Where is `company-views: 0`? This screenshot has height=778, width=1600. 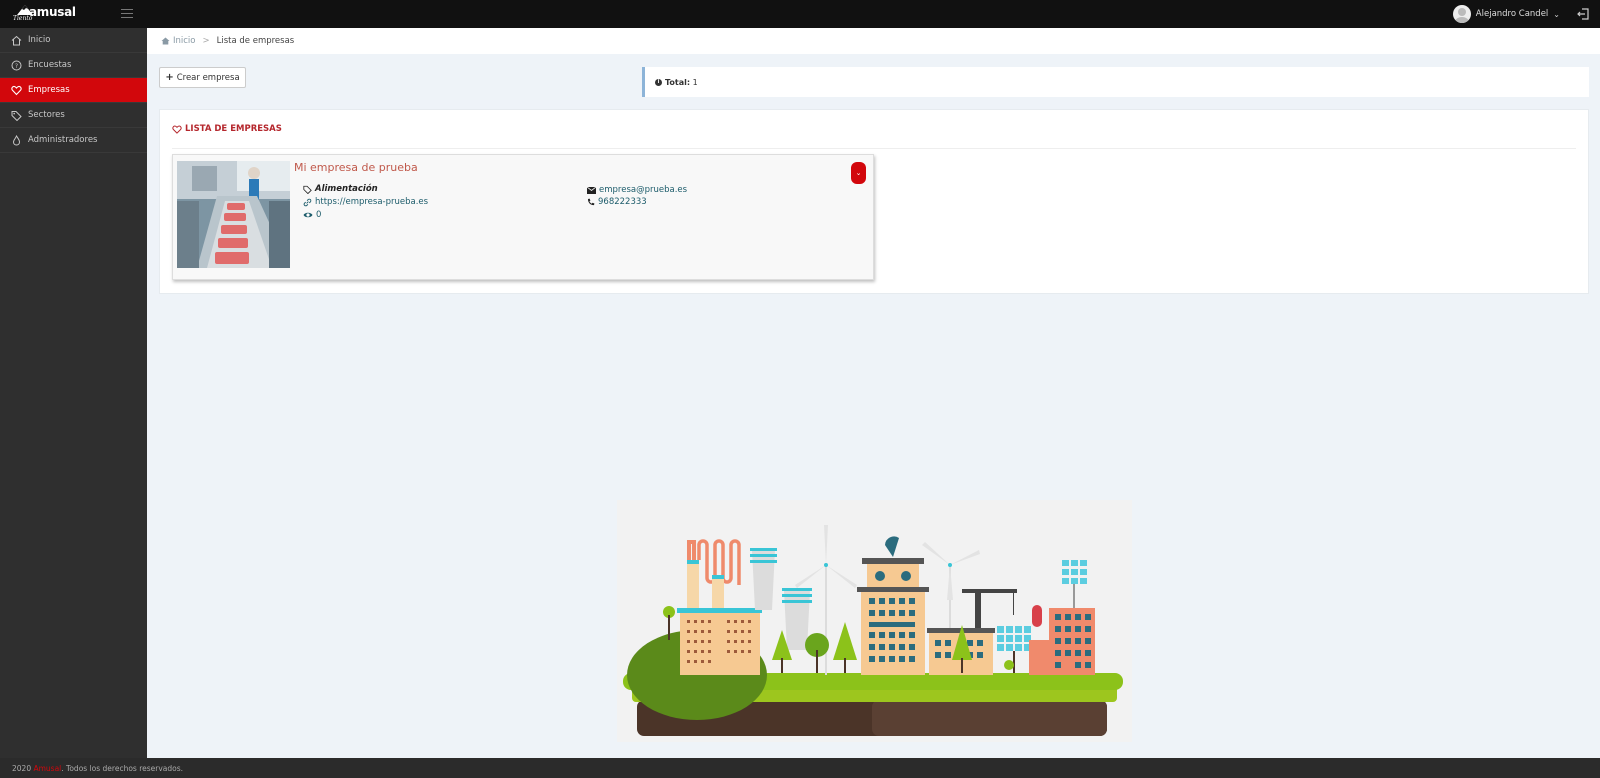
company-views: 0 is located at coordinates (312, 215).